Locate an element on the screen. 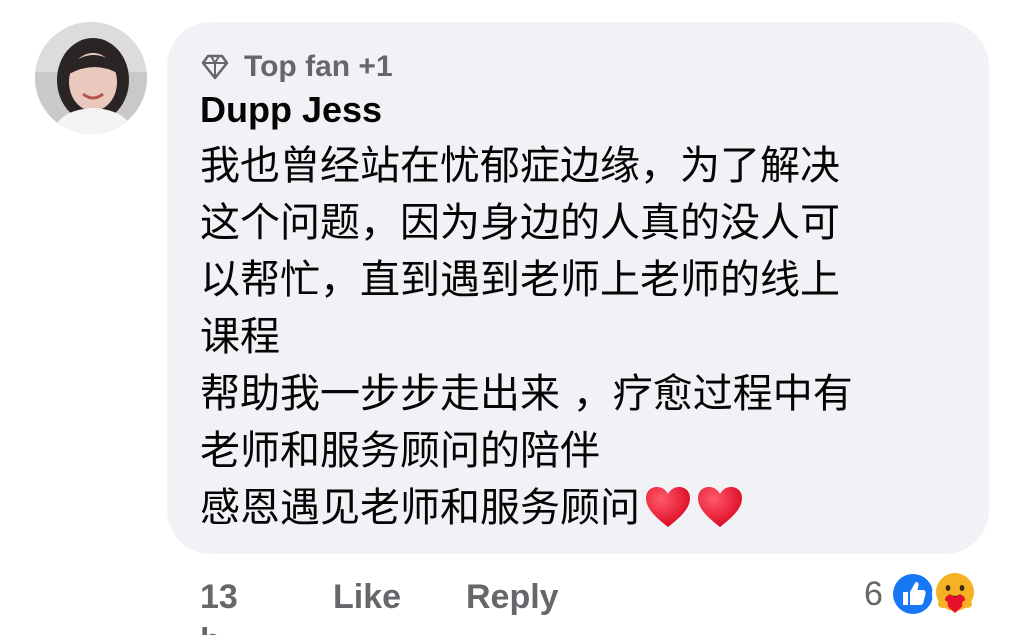 The image size is (1024, 635). top-fan-badge: Top fan +1 is located at coordinates (296, 67).